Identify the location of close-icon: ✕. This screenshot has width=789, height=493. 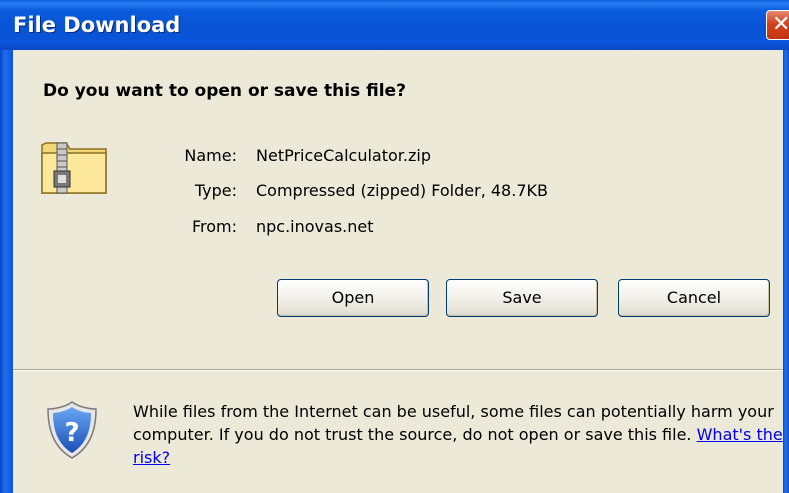
(780, 24).